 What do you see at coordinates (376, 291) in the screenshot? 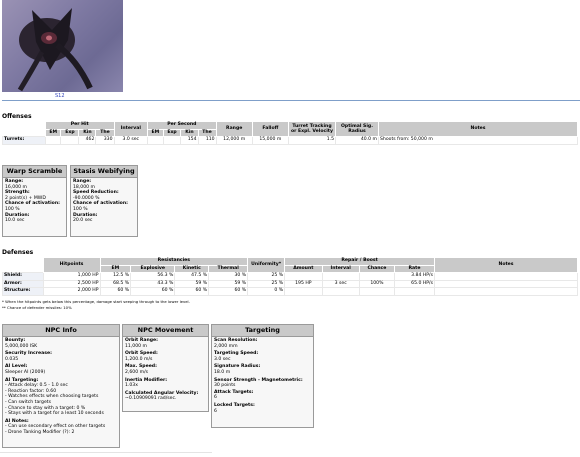
I see `structure-rep-chance` at bounding box center [376, 291].